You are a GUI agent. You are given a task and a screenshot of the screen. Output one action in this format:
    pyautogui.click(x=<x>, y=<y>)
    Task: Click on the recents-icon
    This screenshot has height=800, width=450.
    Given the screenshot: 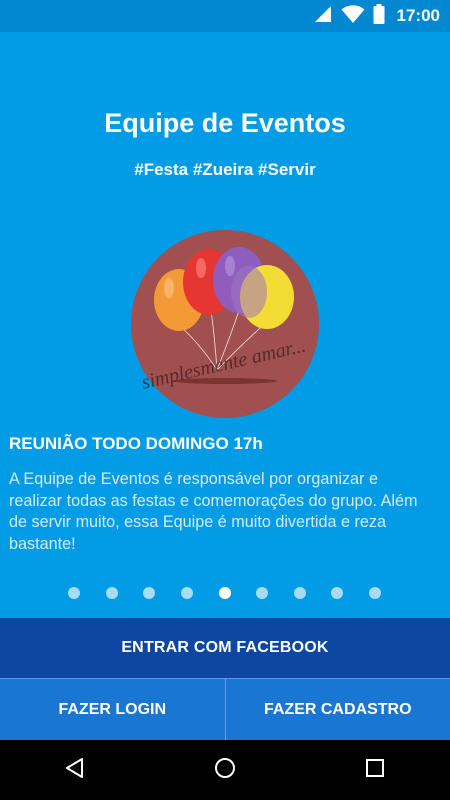 What is the action you would take?
    pyautogui.click(x=375, y=770)
    